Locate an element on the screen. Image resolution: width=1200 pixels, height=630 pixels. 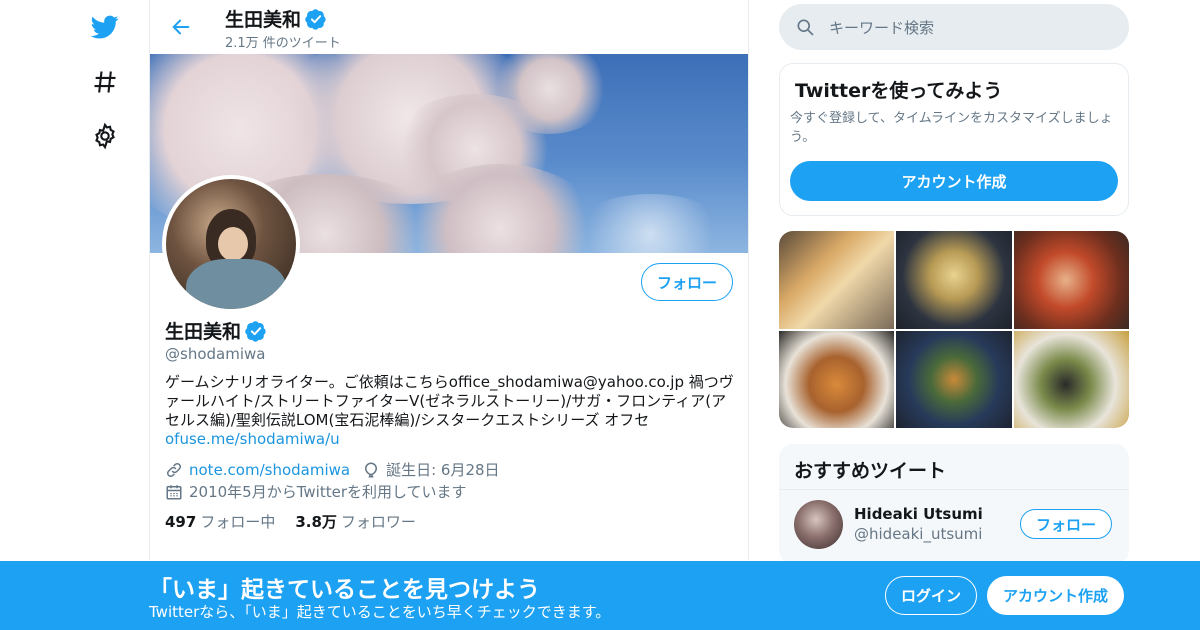
twitter-logo-icon is located at coordinates (105, 27).